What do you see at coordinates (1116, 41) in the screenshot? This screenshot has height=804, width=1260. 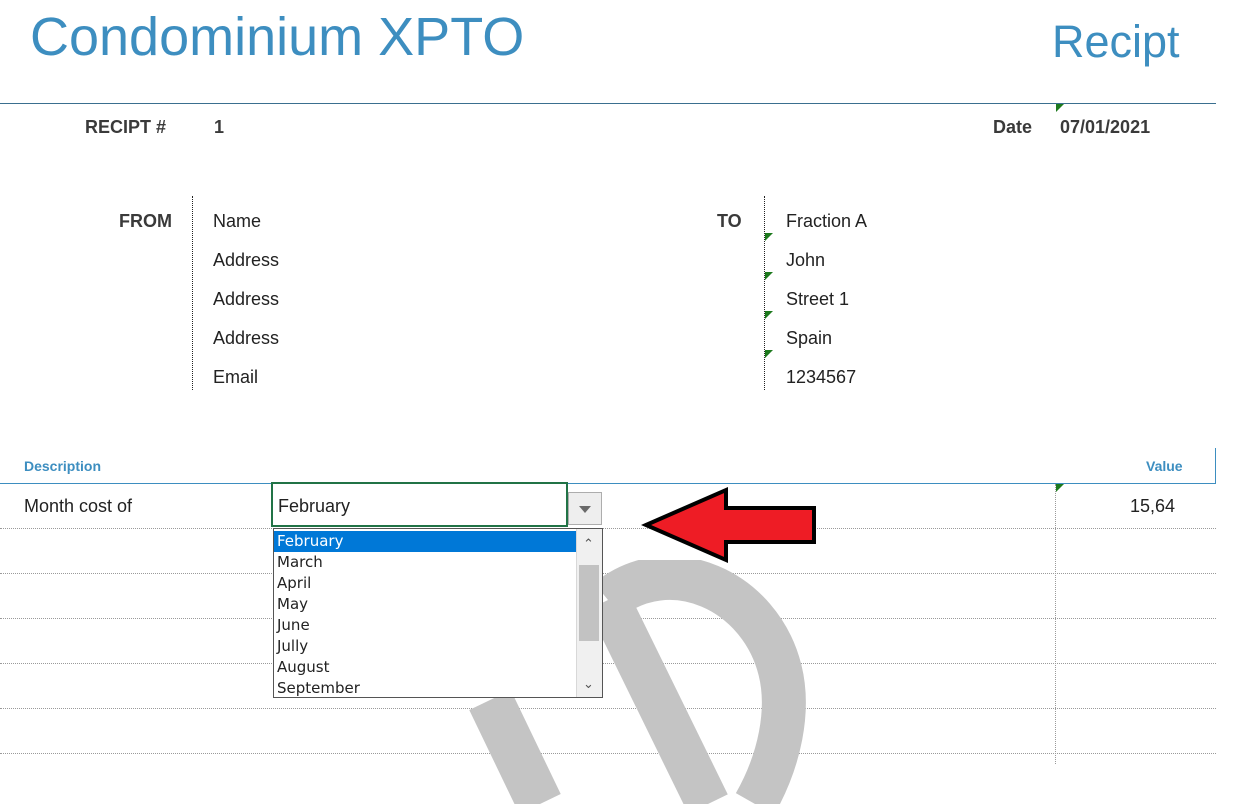 I see `document-title: Recipt` at bounding box center [1116, 41].